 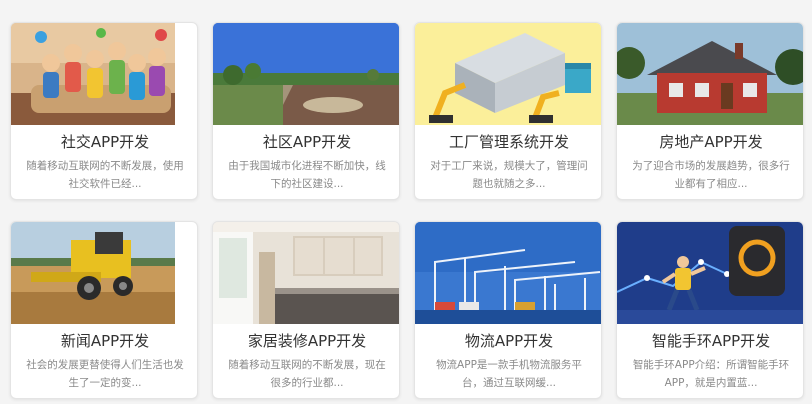 What do you see at coordinates (508, 74) in the screenshot?
I see `factory-robot-image` at bounding box center [508, 74].